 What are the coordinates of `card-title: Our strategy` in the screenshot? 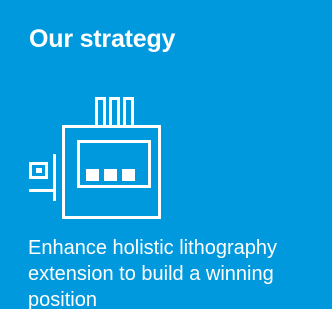 It's located at (102, 39).